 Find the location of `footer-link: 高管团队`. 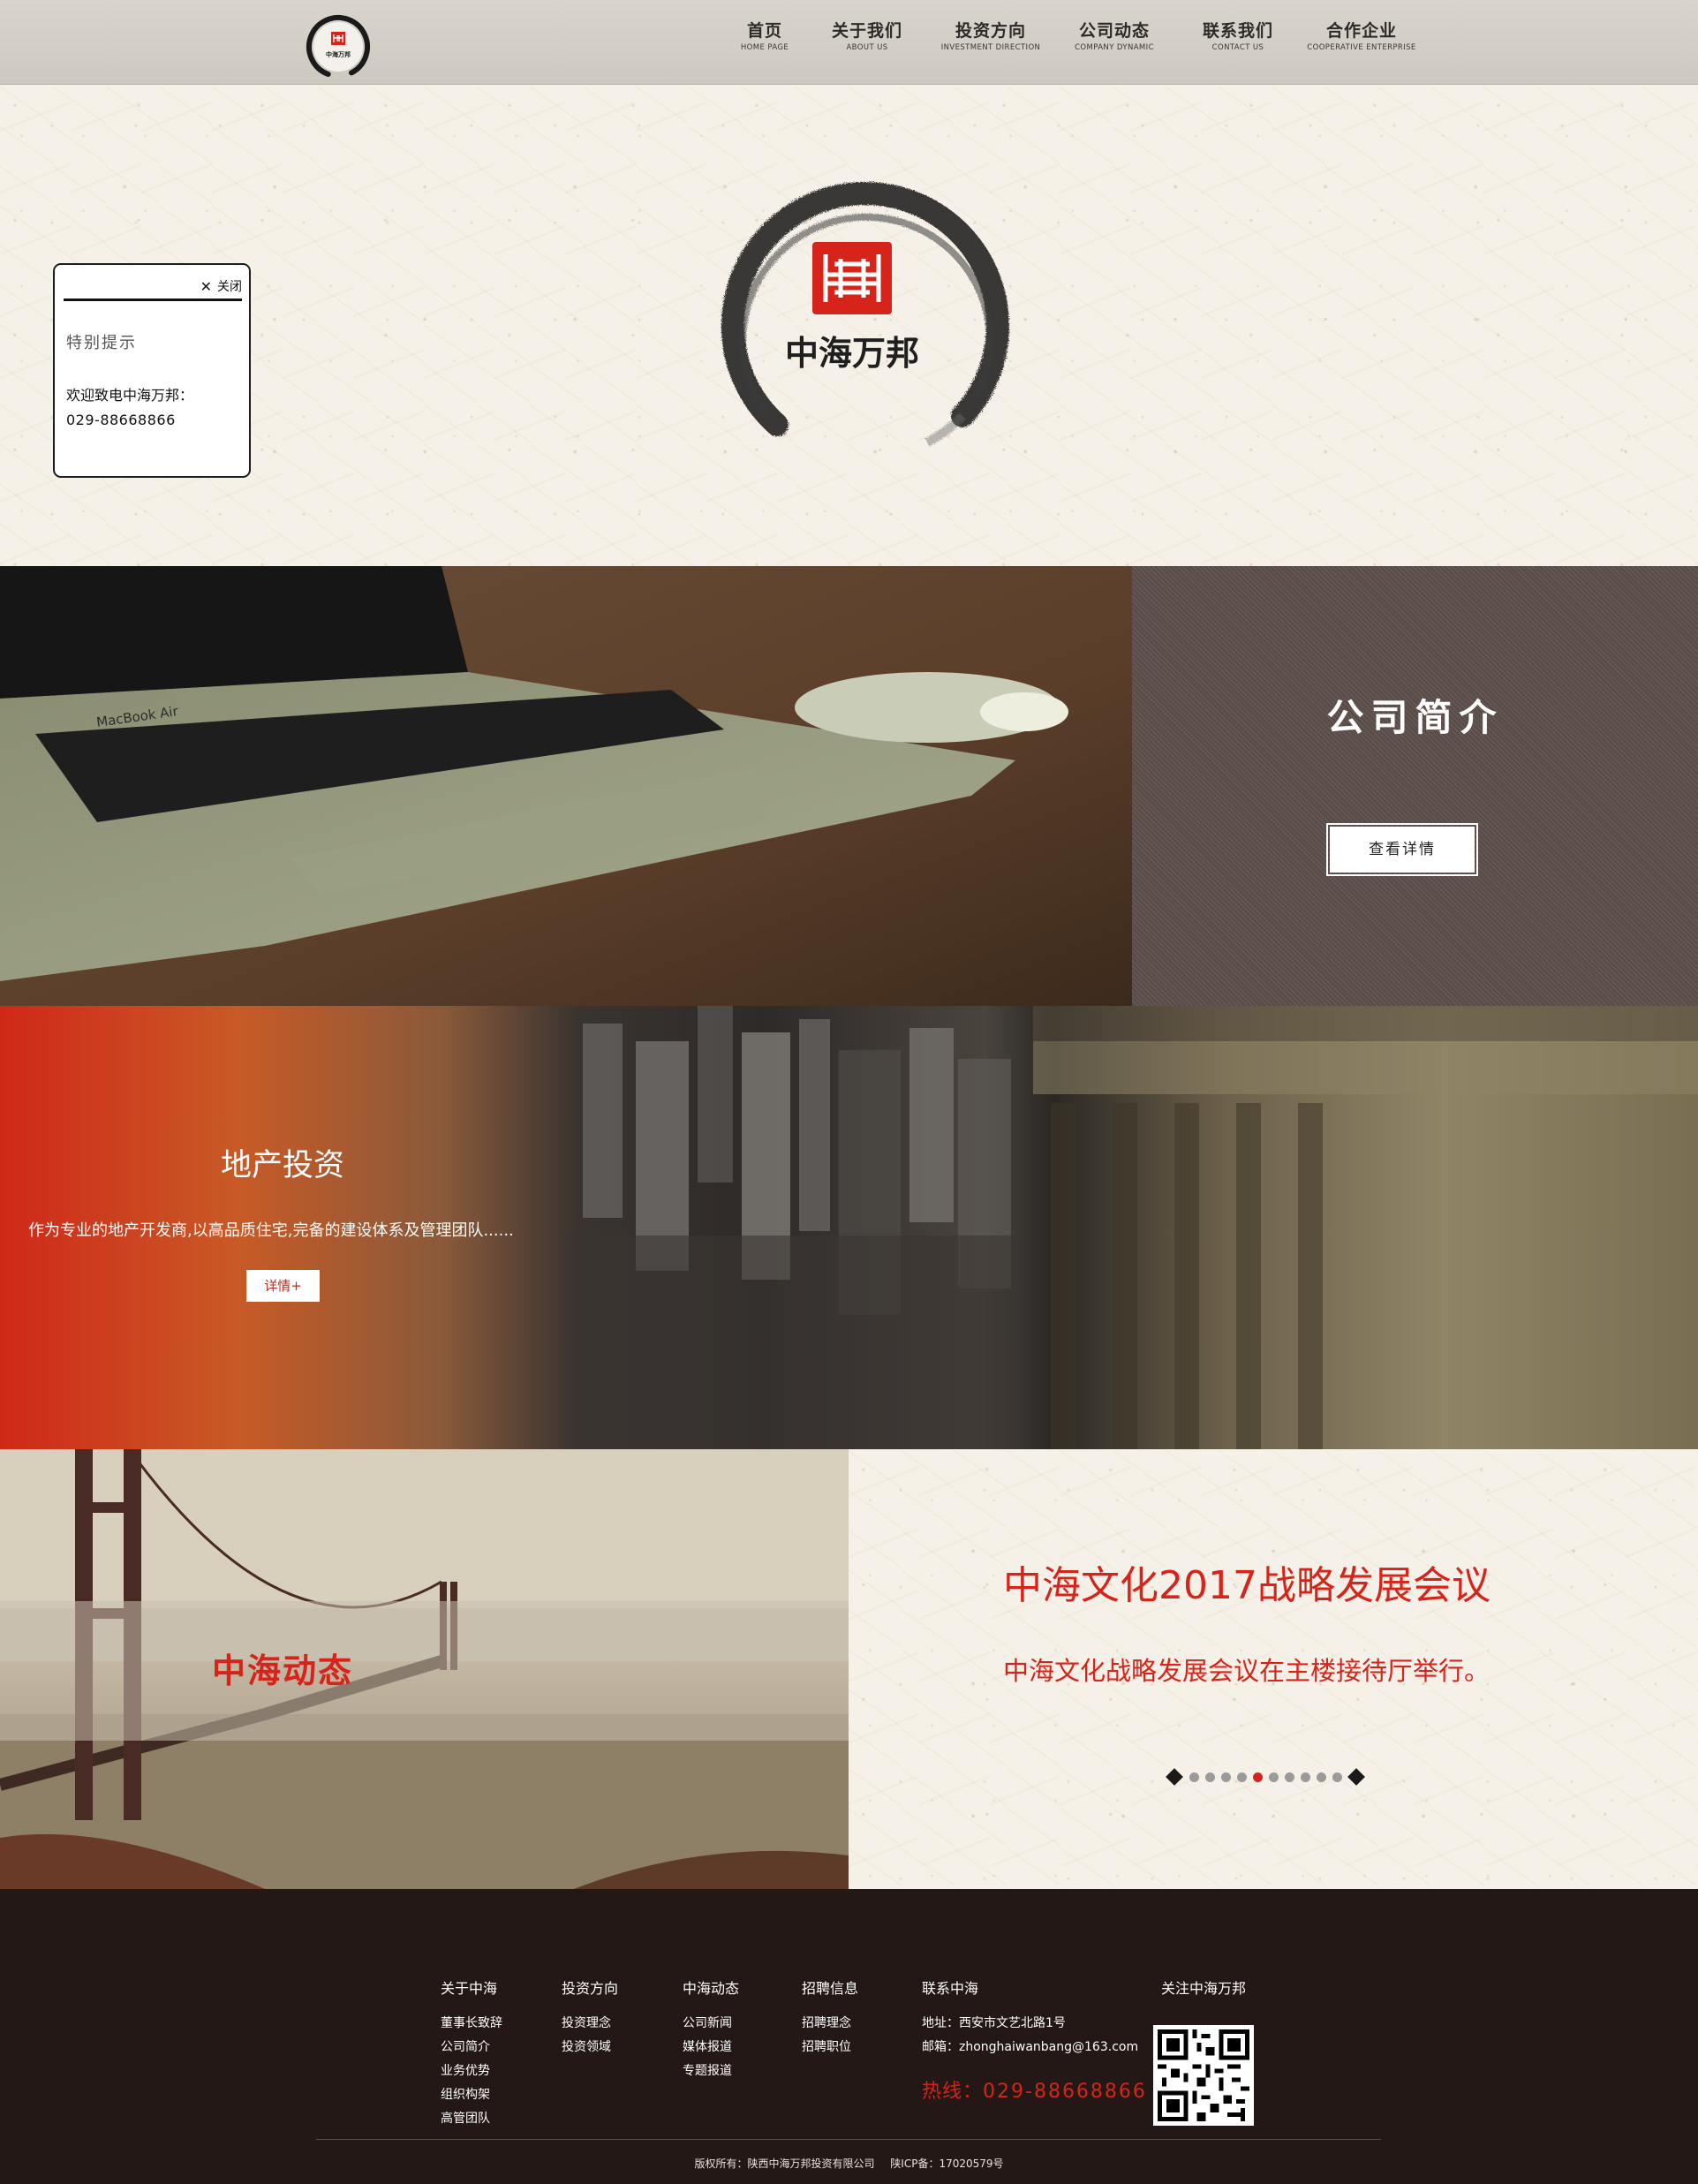

footer-link: 高管团队 is located at coordinates (472, 2123).